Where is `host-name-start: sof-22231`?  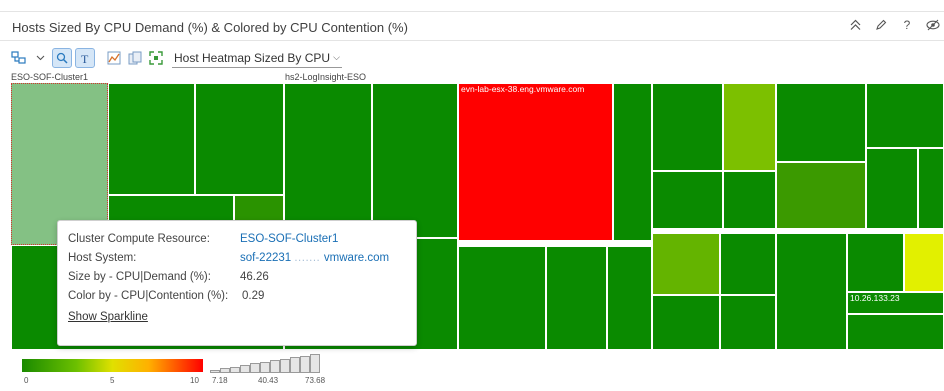
host-name-start: sof-22231 is located at coordinates (266, 257).